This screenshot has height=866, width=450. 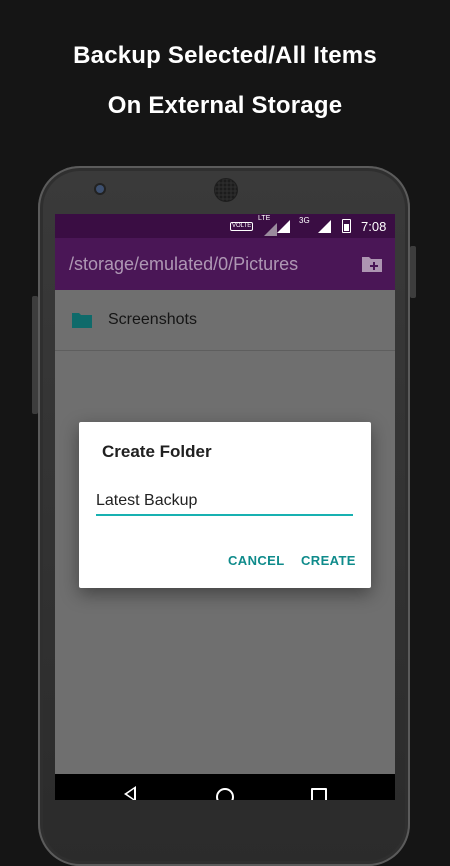 I want to click on phone-speaker, so click(x=226, y=190).